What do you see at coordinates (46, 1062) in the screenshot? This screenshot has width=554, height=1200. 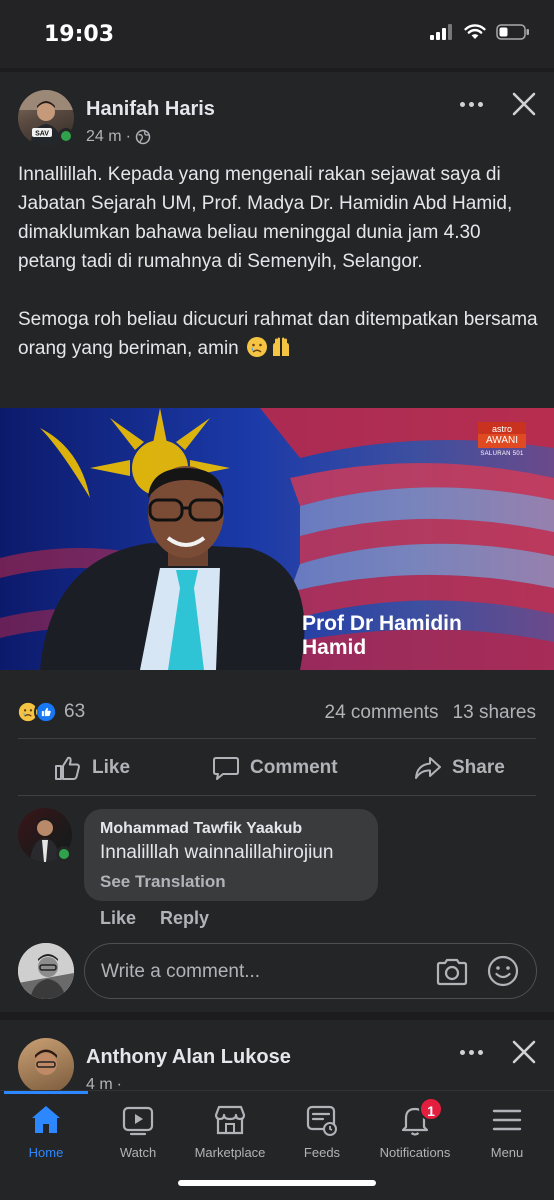 I see `next-author-portrait` at bounding box center [46, 1062].